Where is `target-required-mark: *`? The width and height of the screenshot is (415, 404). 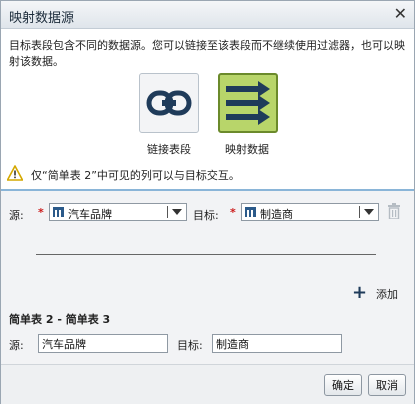 target-required-mark: * is located at coordinates (233, 212).